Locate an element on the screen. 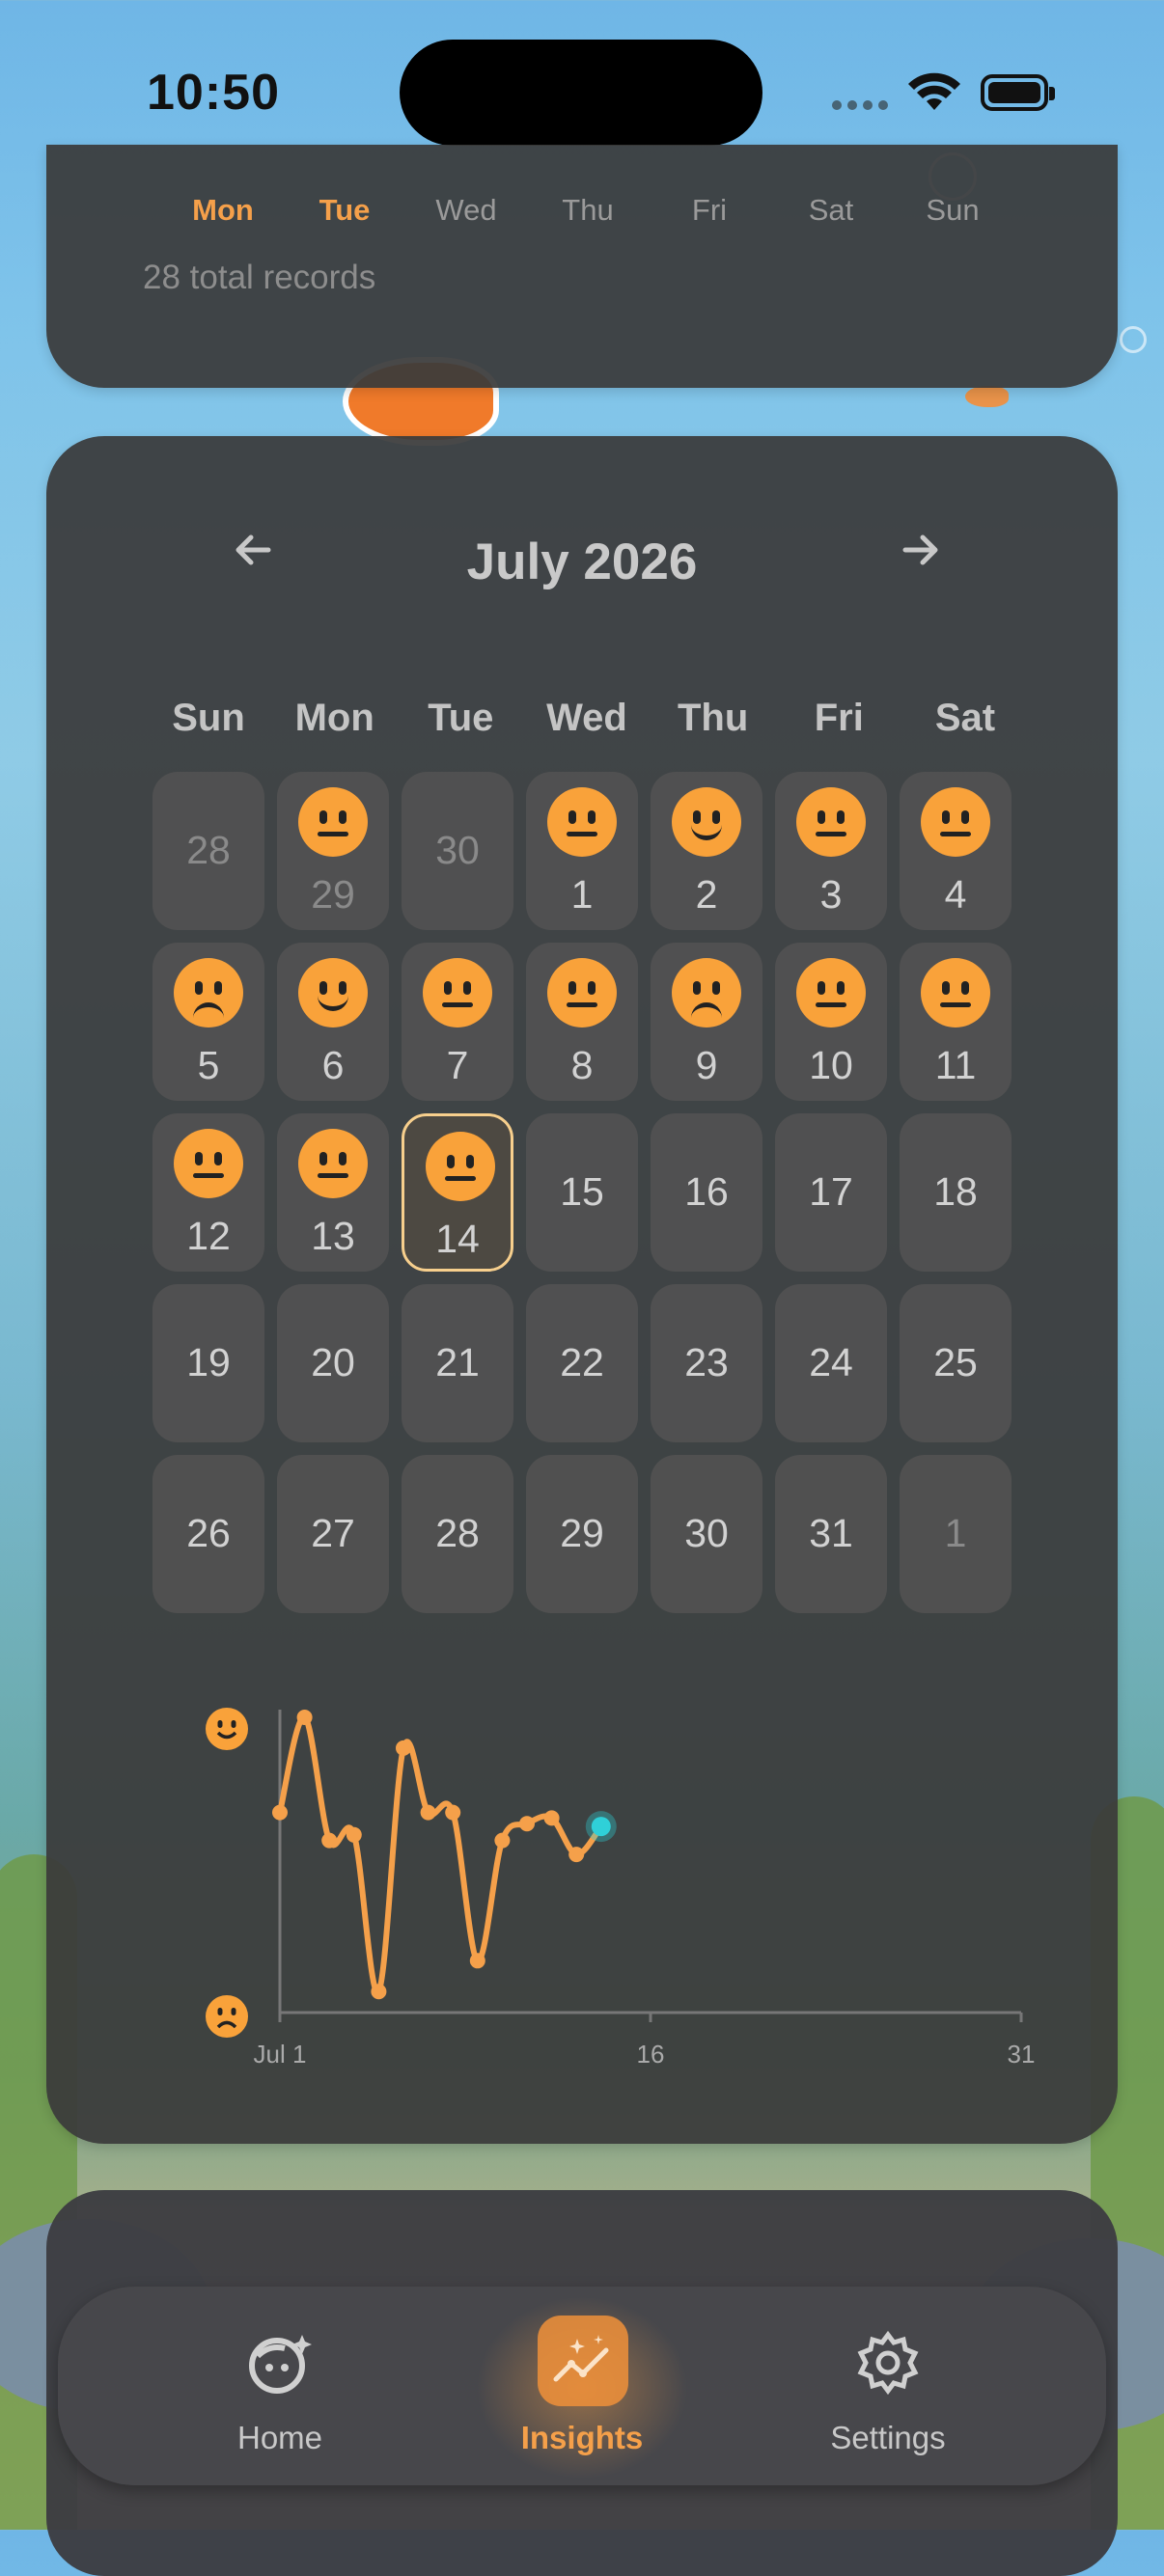 This screenshot has height=2576, width=1164. day-number: 23 is located at coordinates (707, 1362).